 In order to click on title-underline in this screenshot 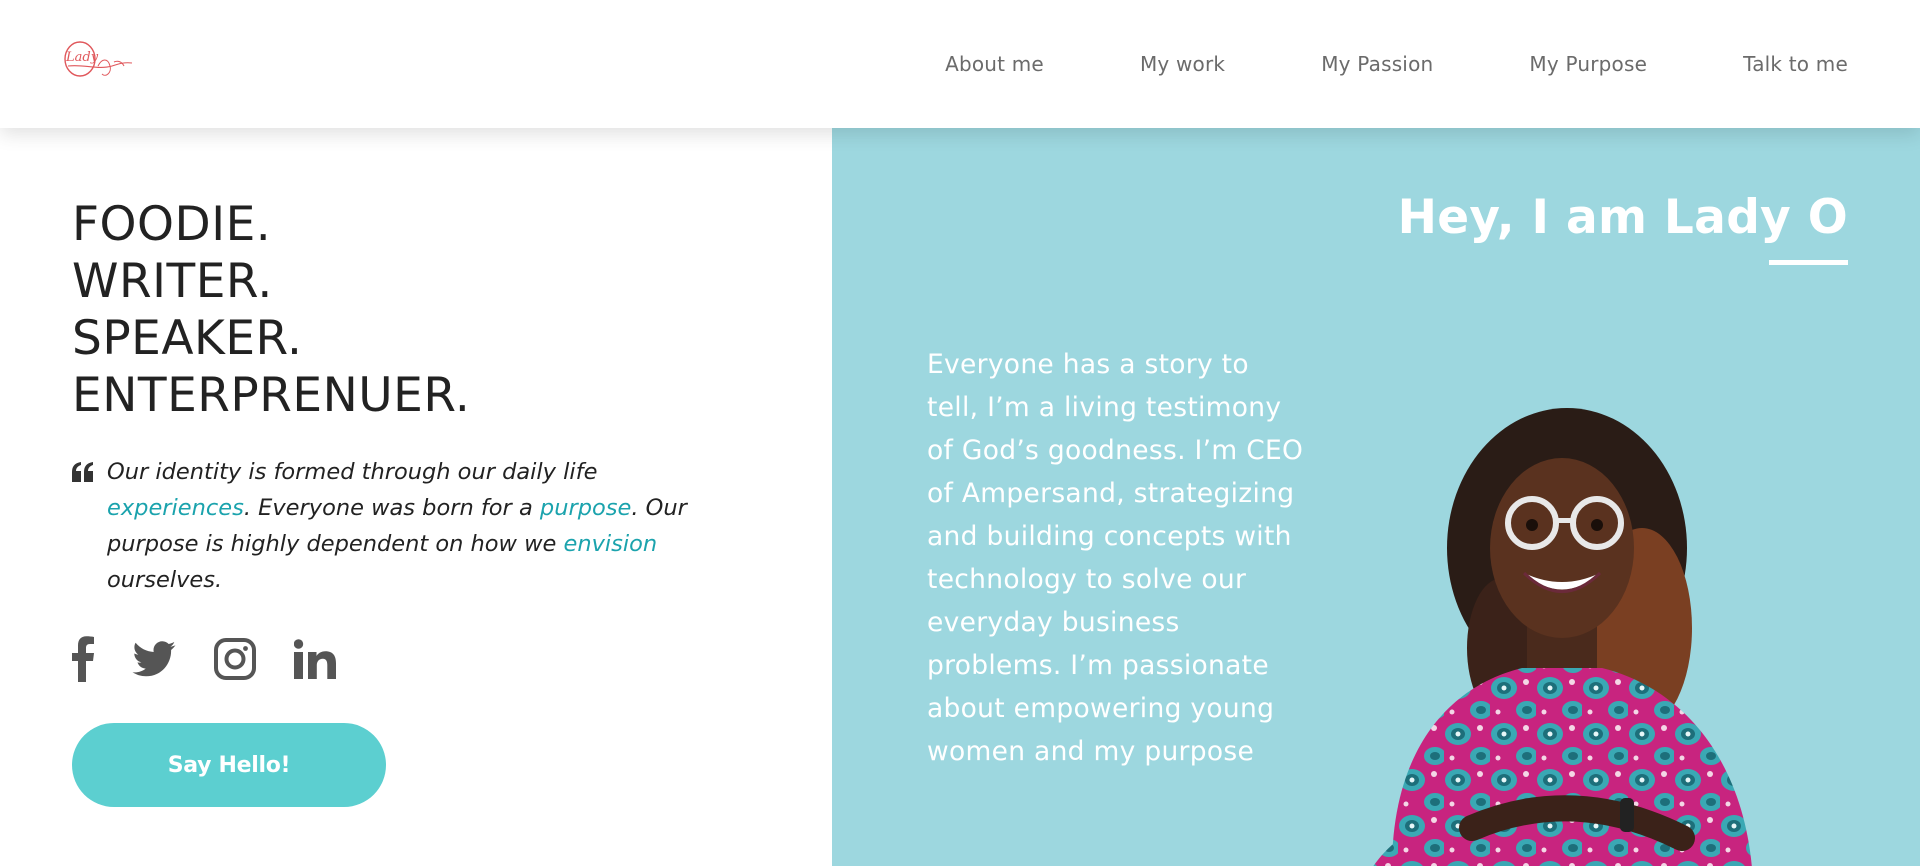, I will do `click(1808, 262)`.